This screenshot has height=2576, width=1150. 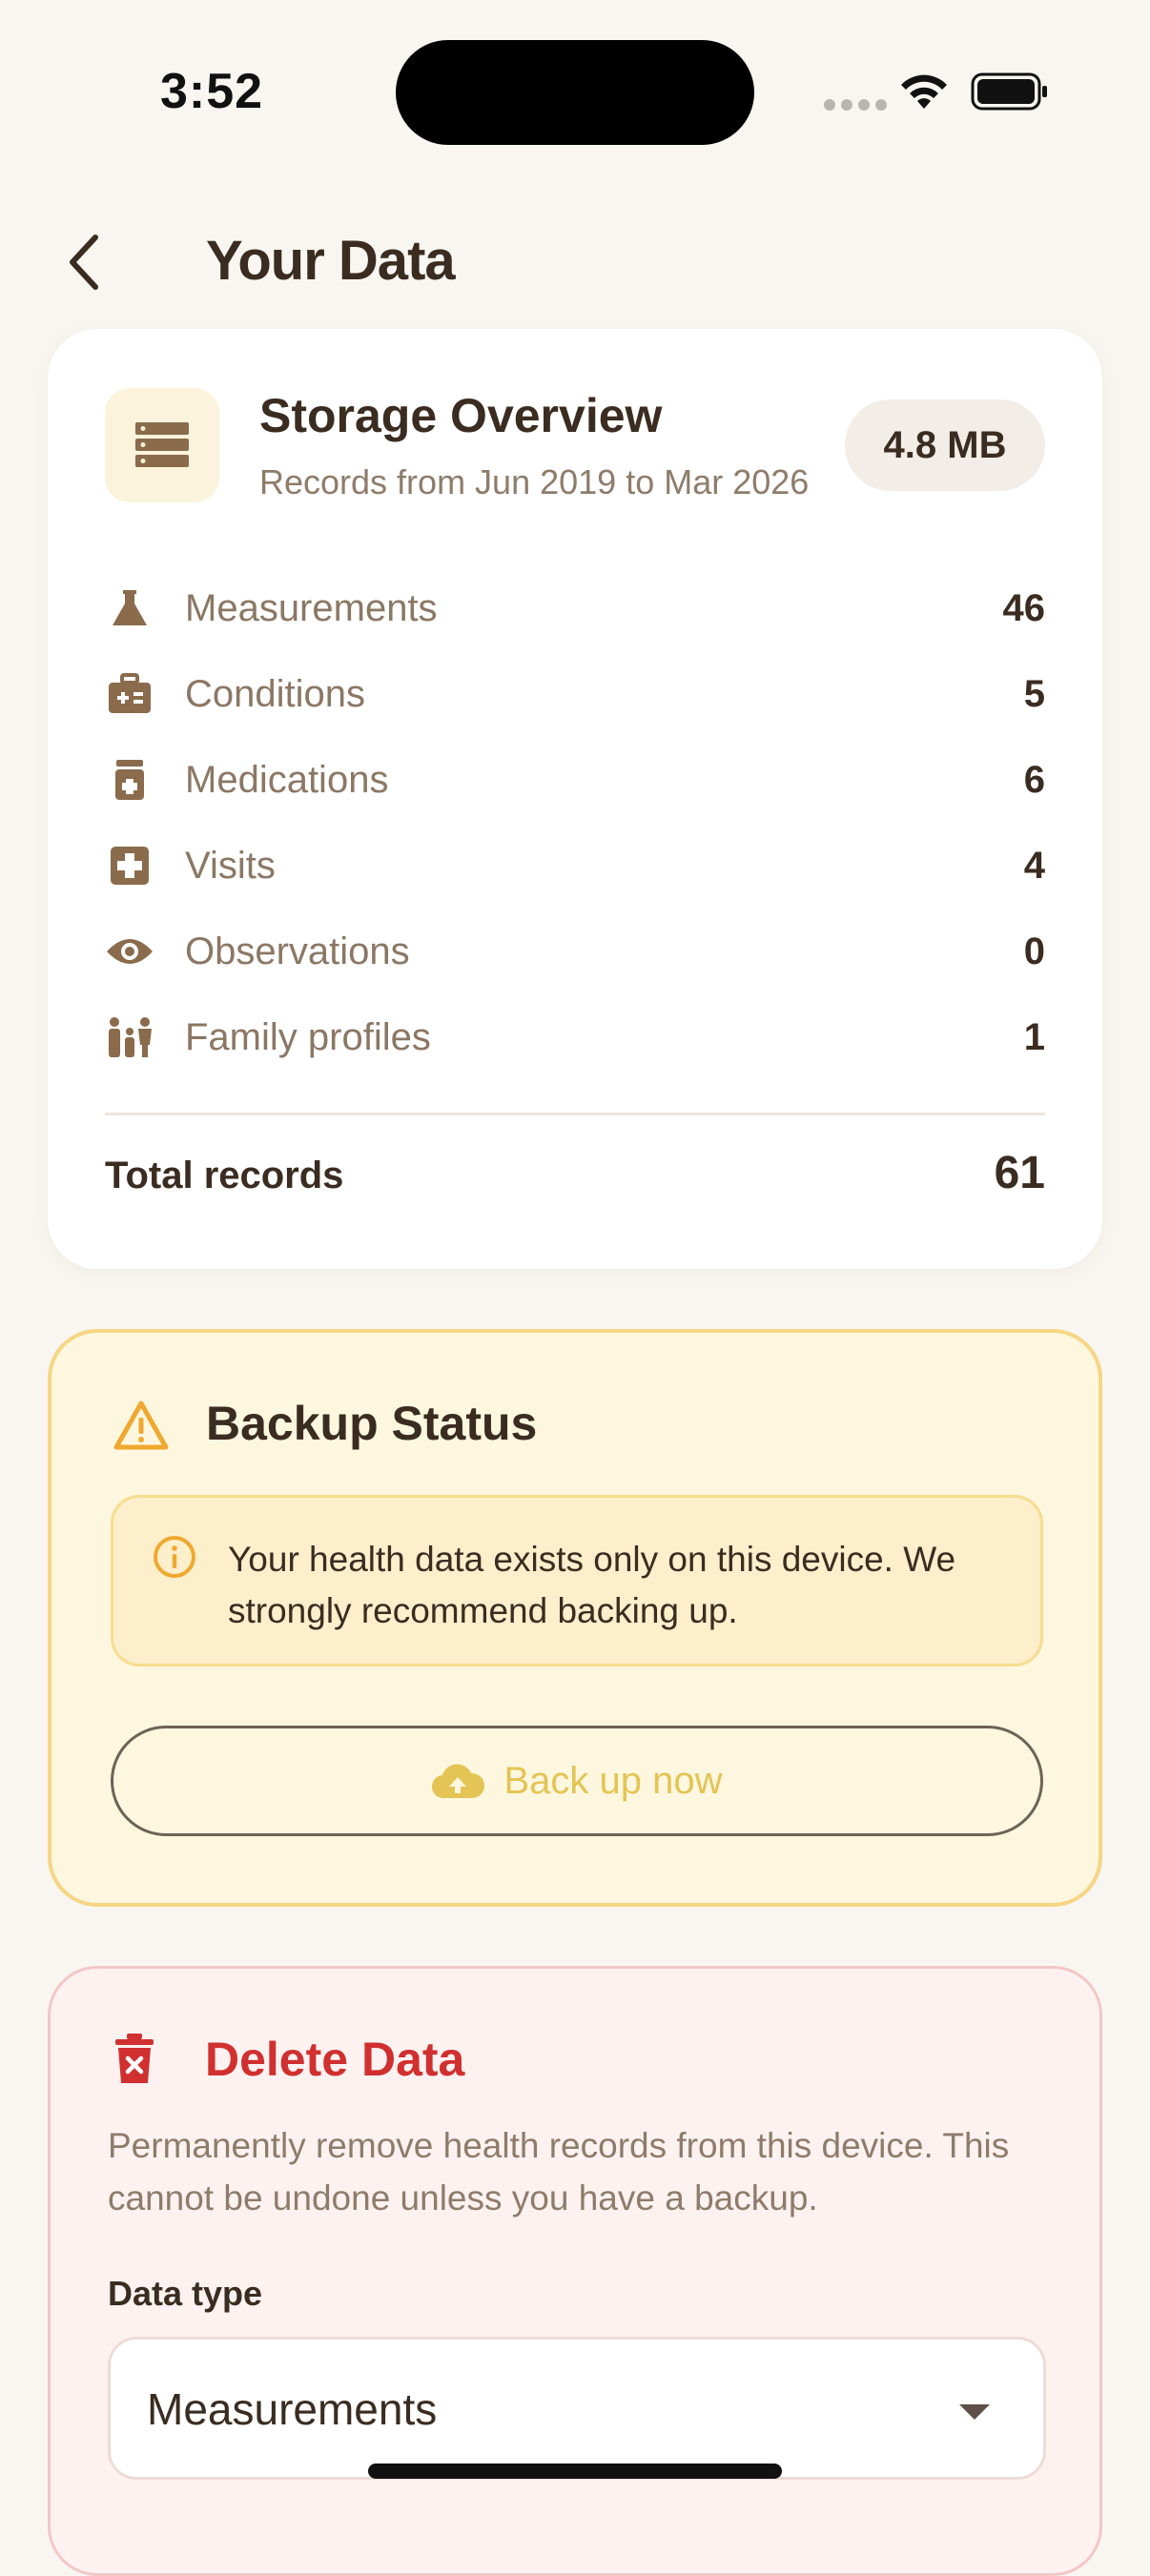 I want to click on record-row-conditions: Conditions 5, so click(x=575, y=694).